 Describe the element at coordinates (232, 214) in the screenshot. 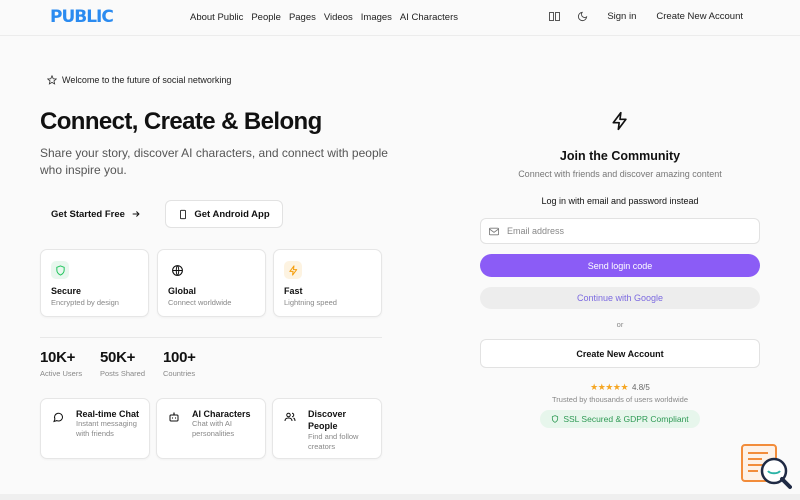

I see `get-android-label: Get Android App` at that location.